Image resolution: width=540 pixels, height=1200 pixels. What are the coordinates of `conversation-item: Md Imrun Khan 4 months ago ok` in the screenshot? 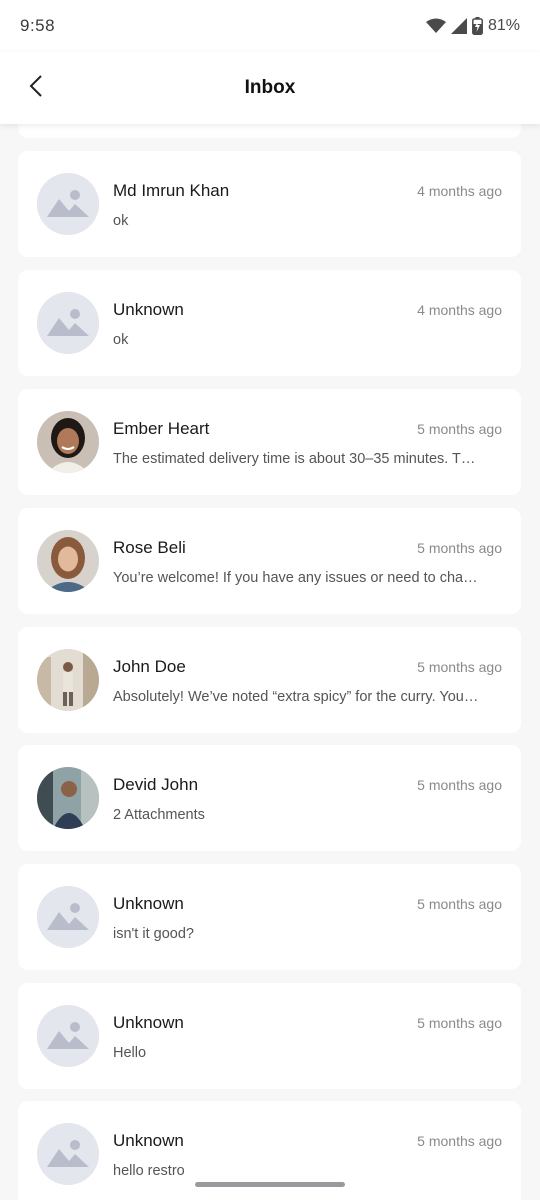 It's located at (269, 204).